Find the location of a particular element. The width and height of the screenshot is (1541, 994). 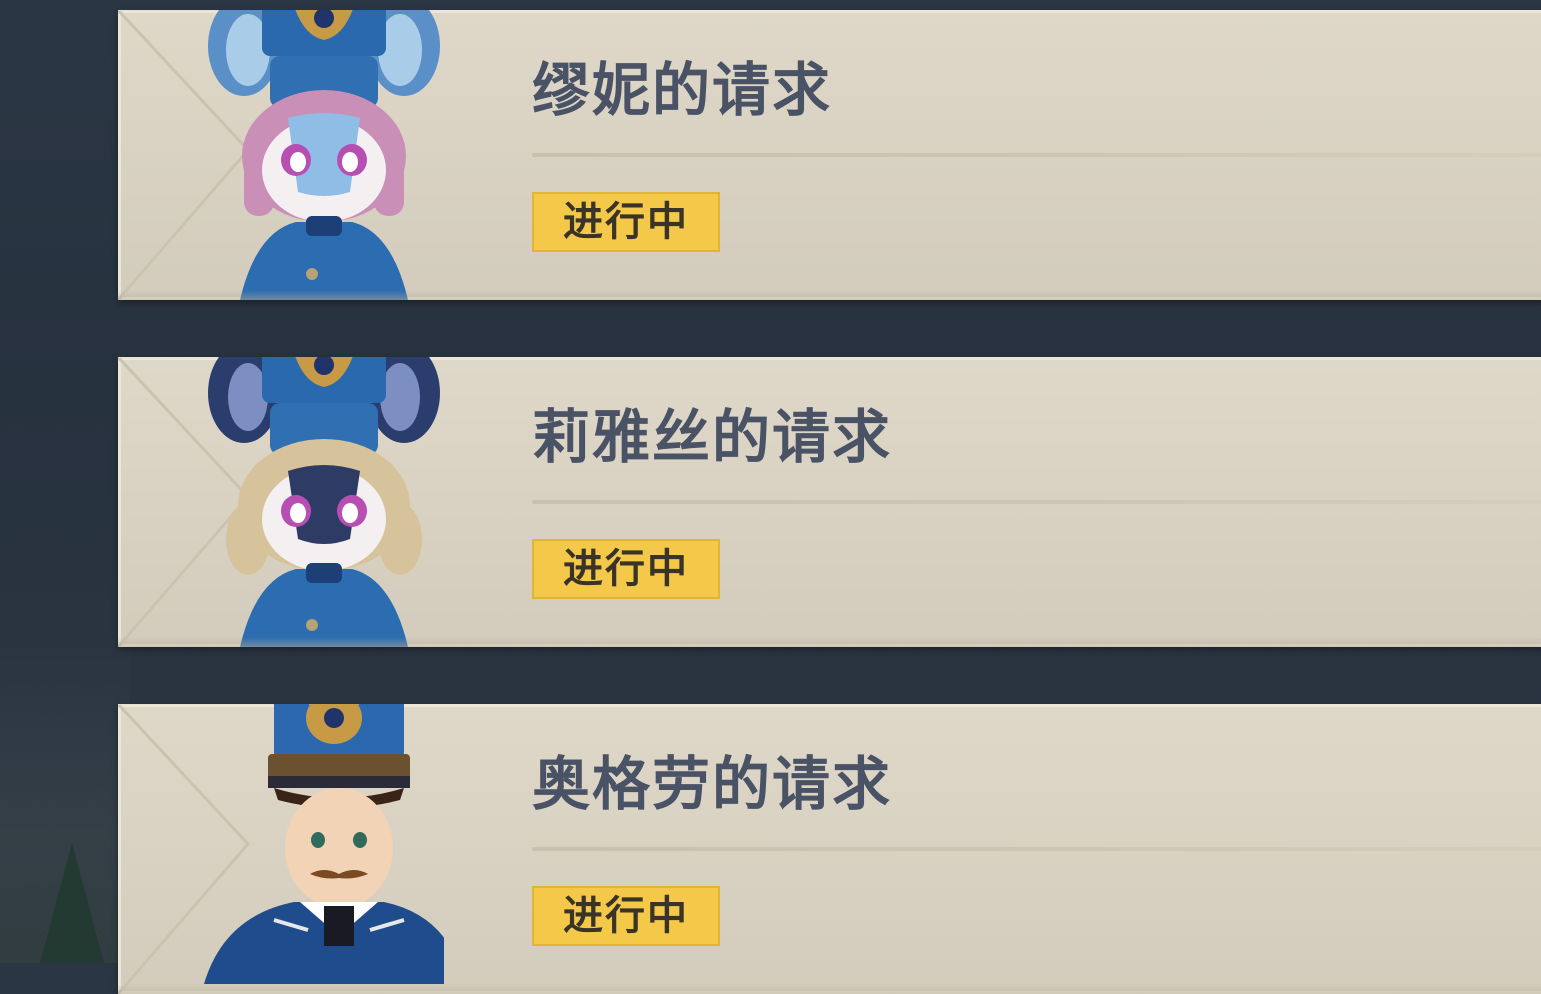

quest-title: 奥格劳的请求 is located at coordinates (712, 784).